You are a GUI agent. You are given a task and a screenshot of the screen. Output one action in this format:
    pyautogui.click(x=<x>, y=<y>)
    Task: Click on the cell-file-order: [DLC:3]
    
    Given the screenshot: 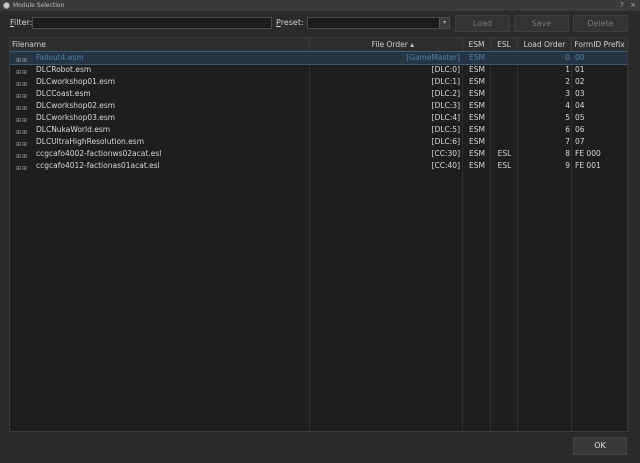 What is the action you would take?
    pyautogui.click(x=445, y=105)
    